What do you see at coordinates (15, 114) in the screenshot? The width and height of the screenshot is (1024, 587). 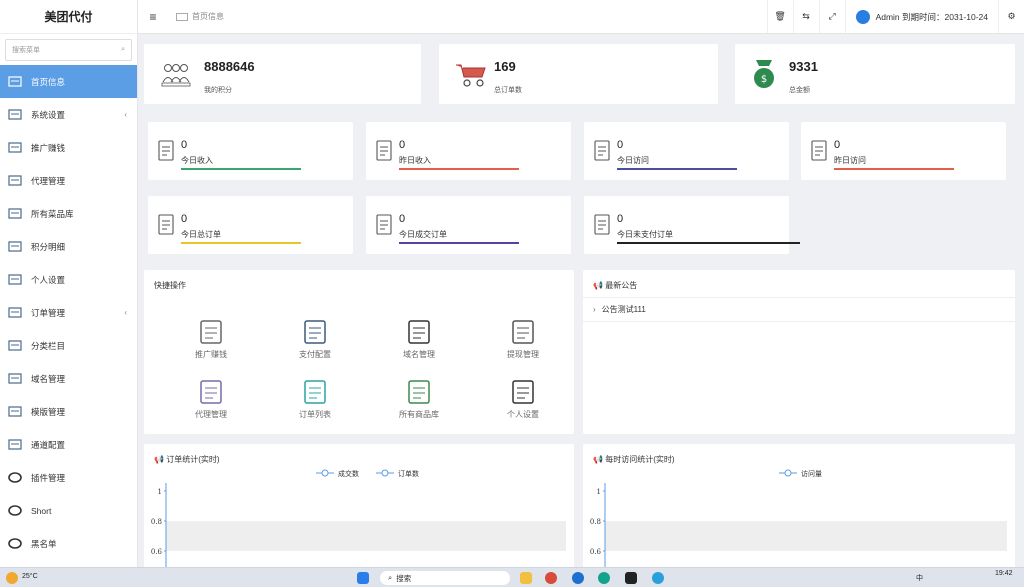 I see `settings-icon` at bounding box center [15, 114].